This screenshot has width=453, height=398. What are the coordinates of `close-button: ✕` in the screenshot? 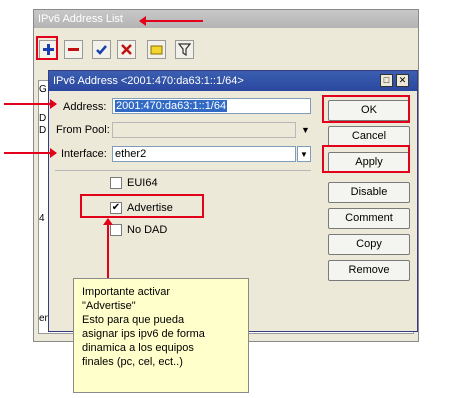 It's located at (402, 80).